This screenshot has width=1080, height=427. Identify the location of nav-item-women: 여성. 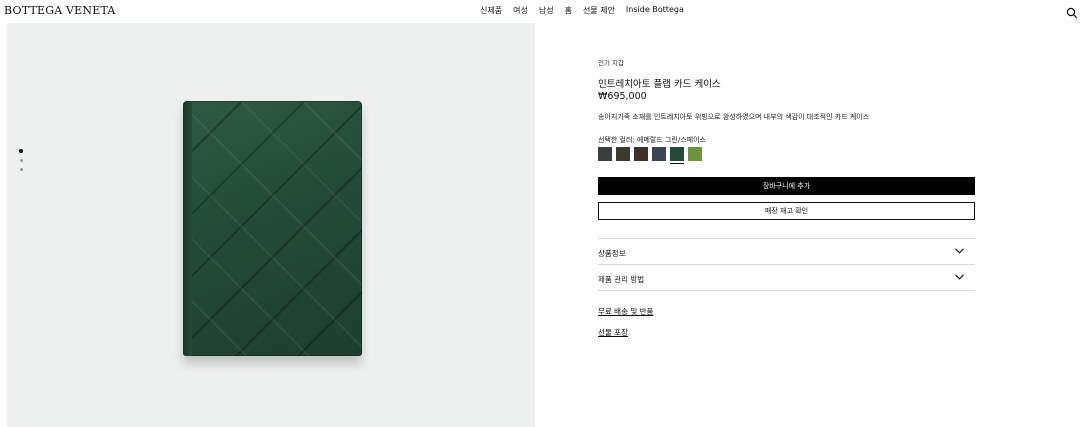
(520, 10).